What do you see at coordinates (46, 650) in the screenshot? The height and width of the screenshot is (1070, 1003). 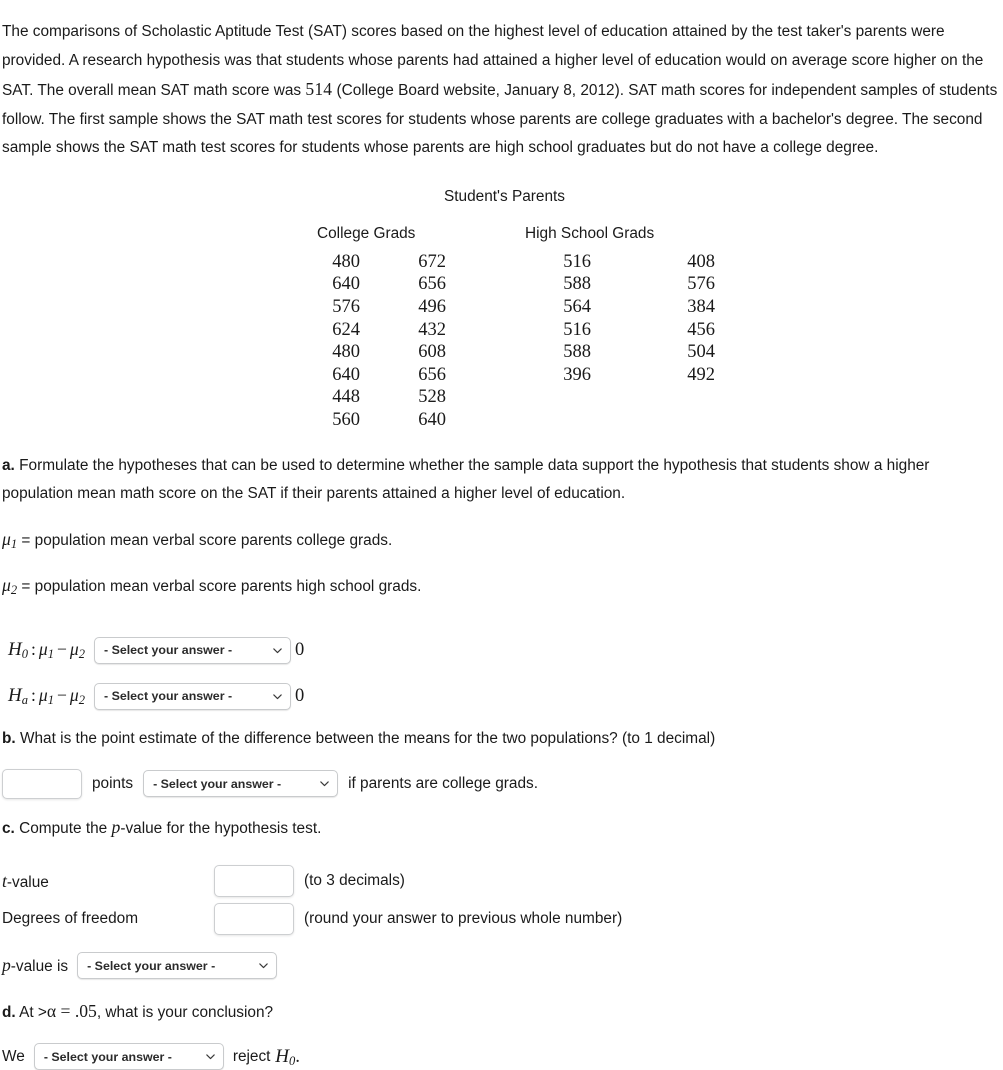 I see `null-hypothesis-expression: H0: μ1− μ2` at bounding box center [46, 650].